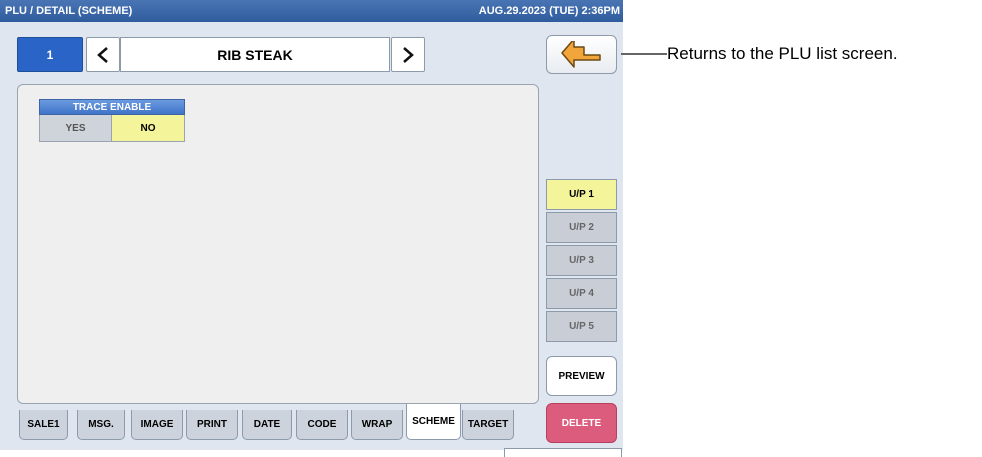  I want to click on plu-number-field: 1, so click(50, 54).